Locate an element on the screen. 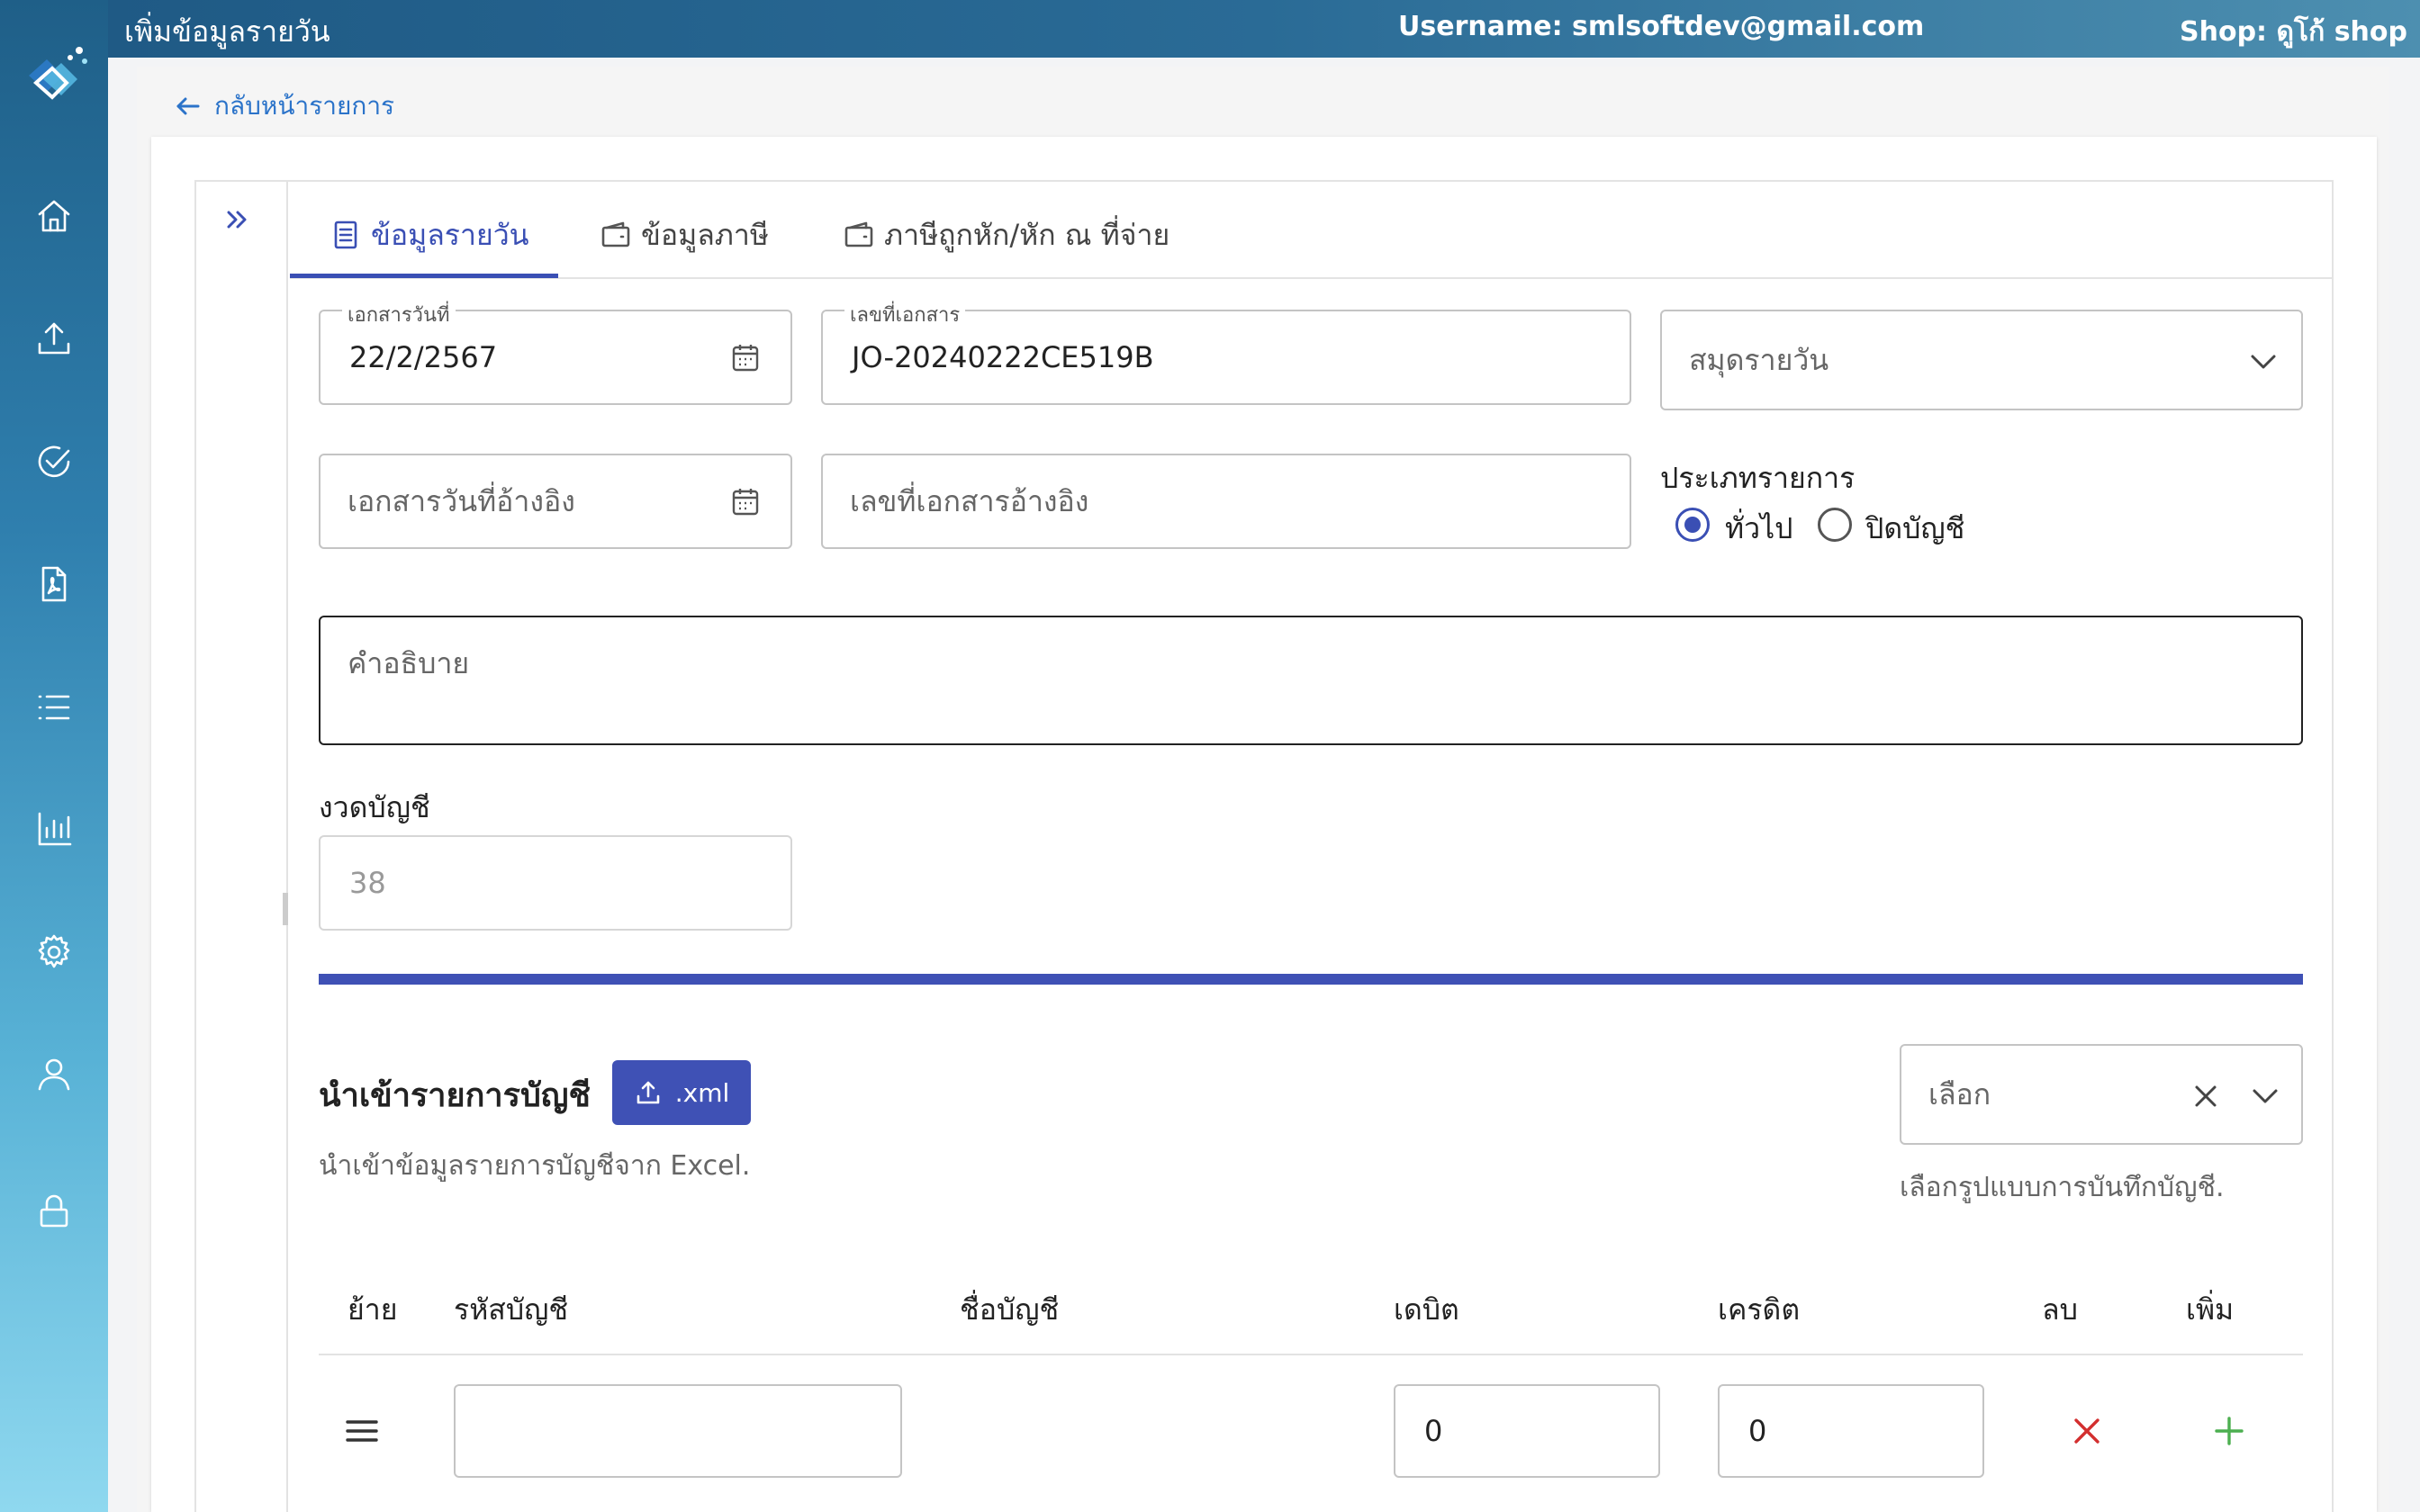 Image resolution: width=2420 pixels, height=1512 pixels. plus-icon is located at coordinates (2229, 1431).